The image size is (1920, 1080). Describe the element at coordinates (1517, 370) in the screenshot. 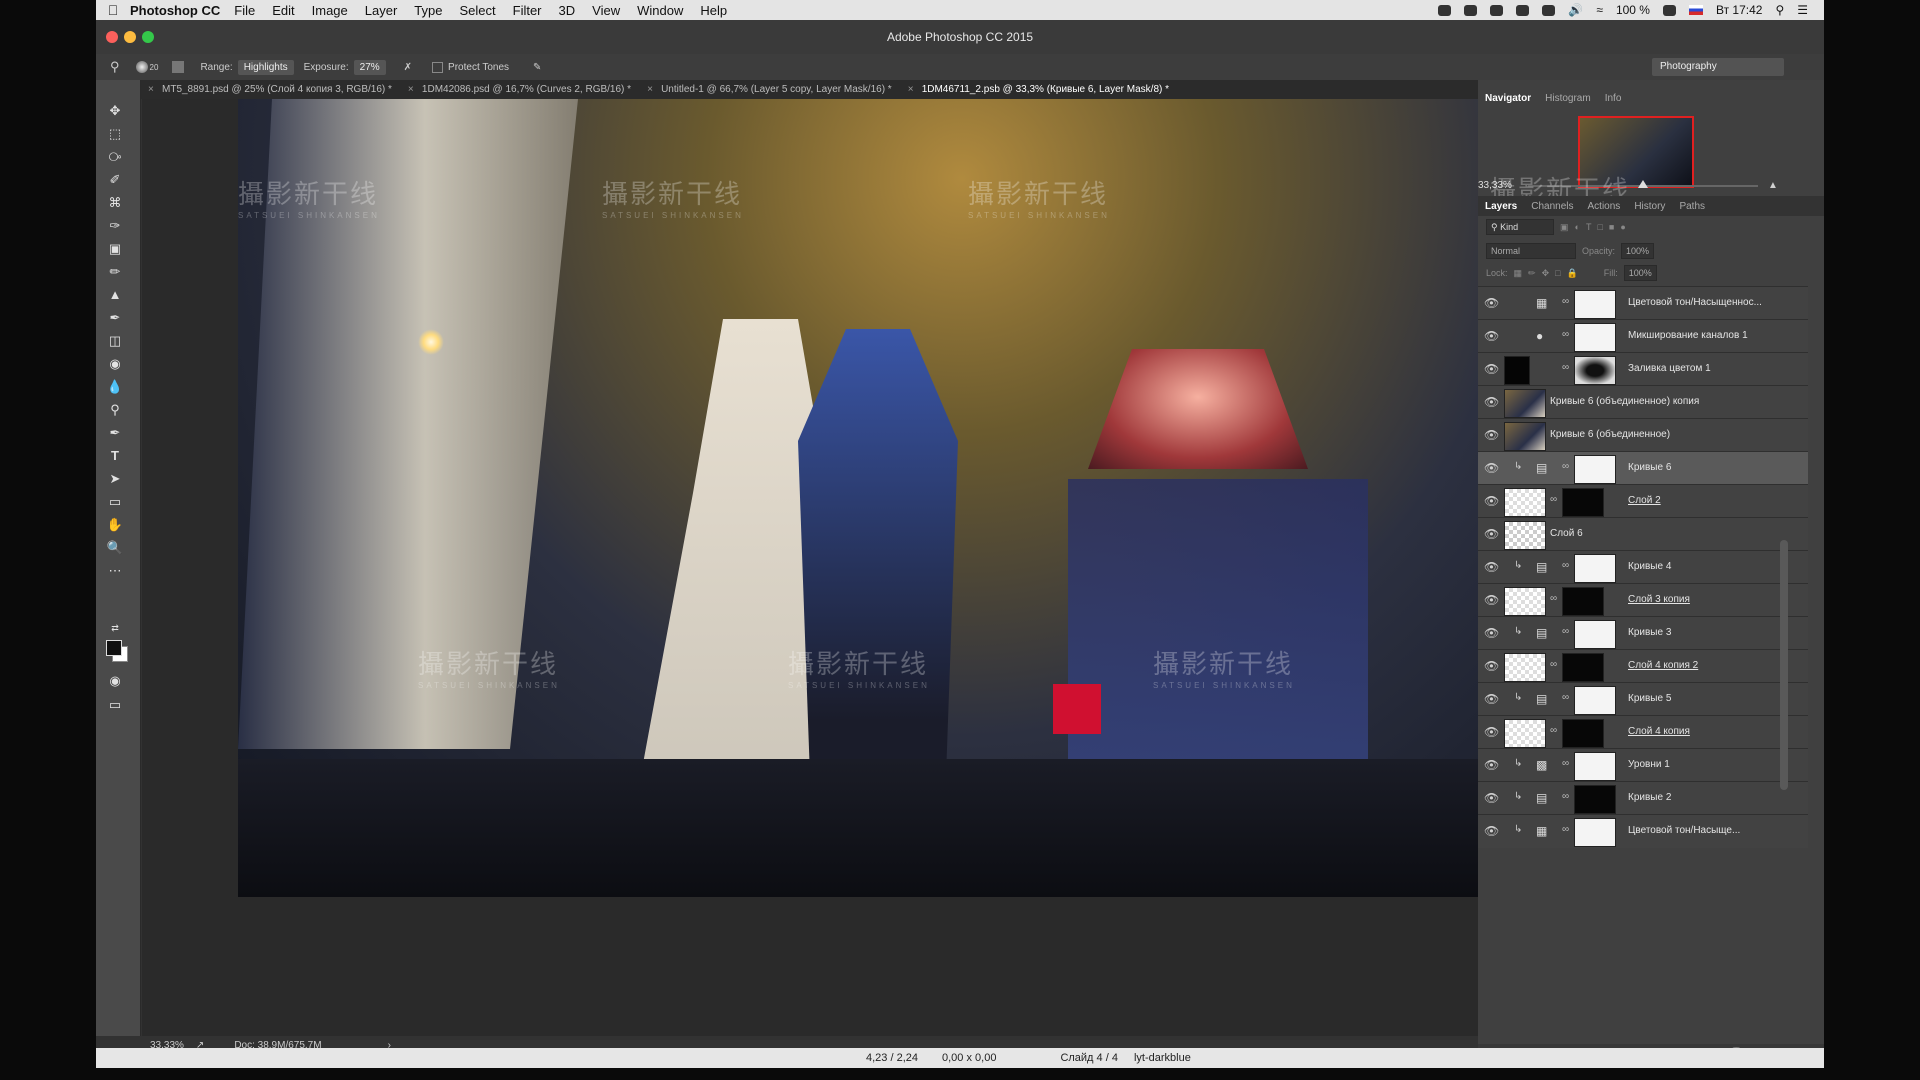

I see `fill-color-thumbnail` at that location.